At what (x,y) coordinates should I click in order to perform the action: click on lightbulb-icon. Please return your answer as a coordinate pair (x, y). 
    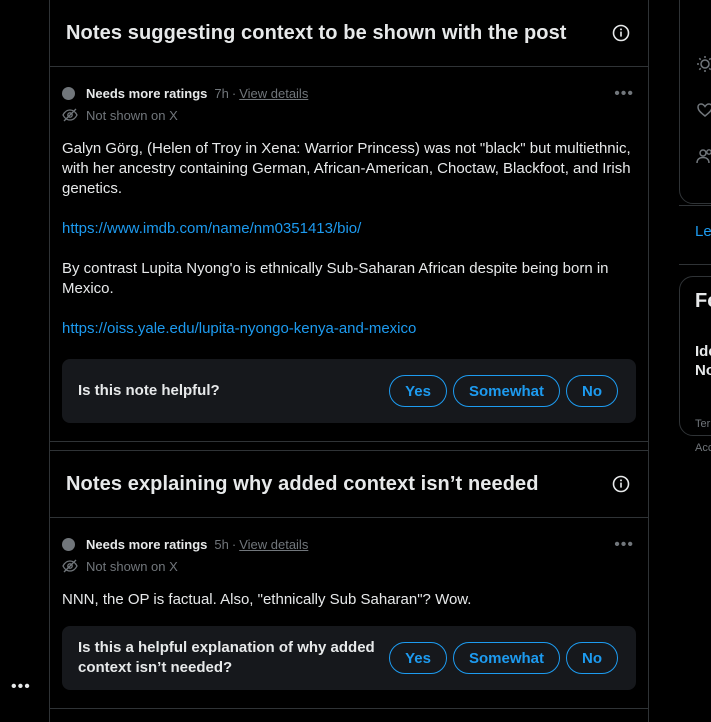
    Looking at the image, I should click on (704, 64).